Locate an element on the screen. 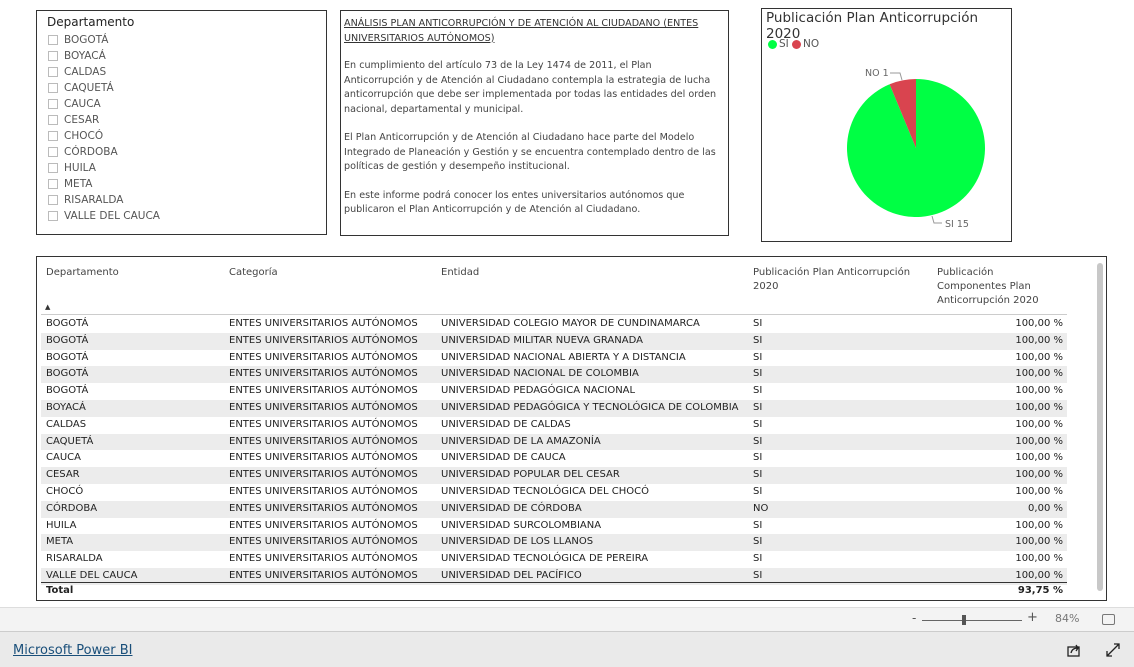 Image resolution: width=1134 pixels, height=667 pixels. power-bi-link: Microsoft Power BI is located at coordinates (72, 650).